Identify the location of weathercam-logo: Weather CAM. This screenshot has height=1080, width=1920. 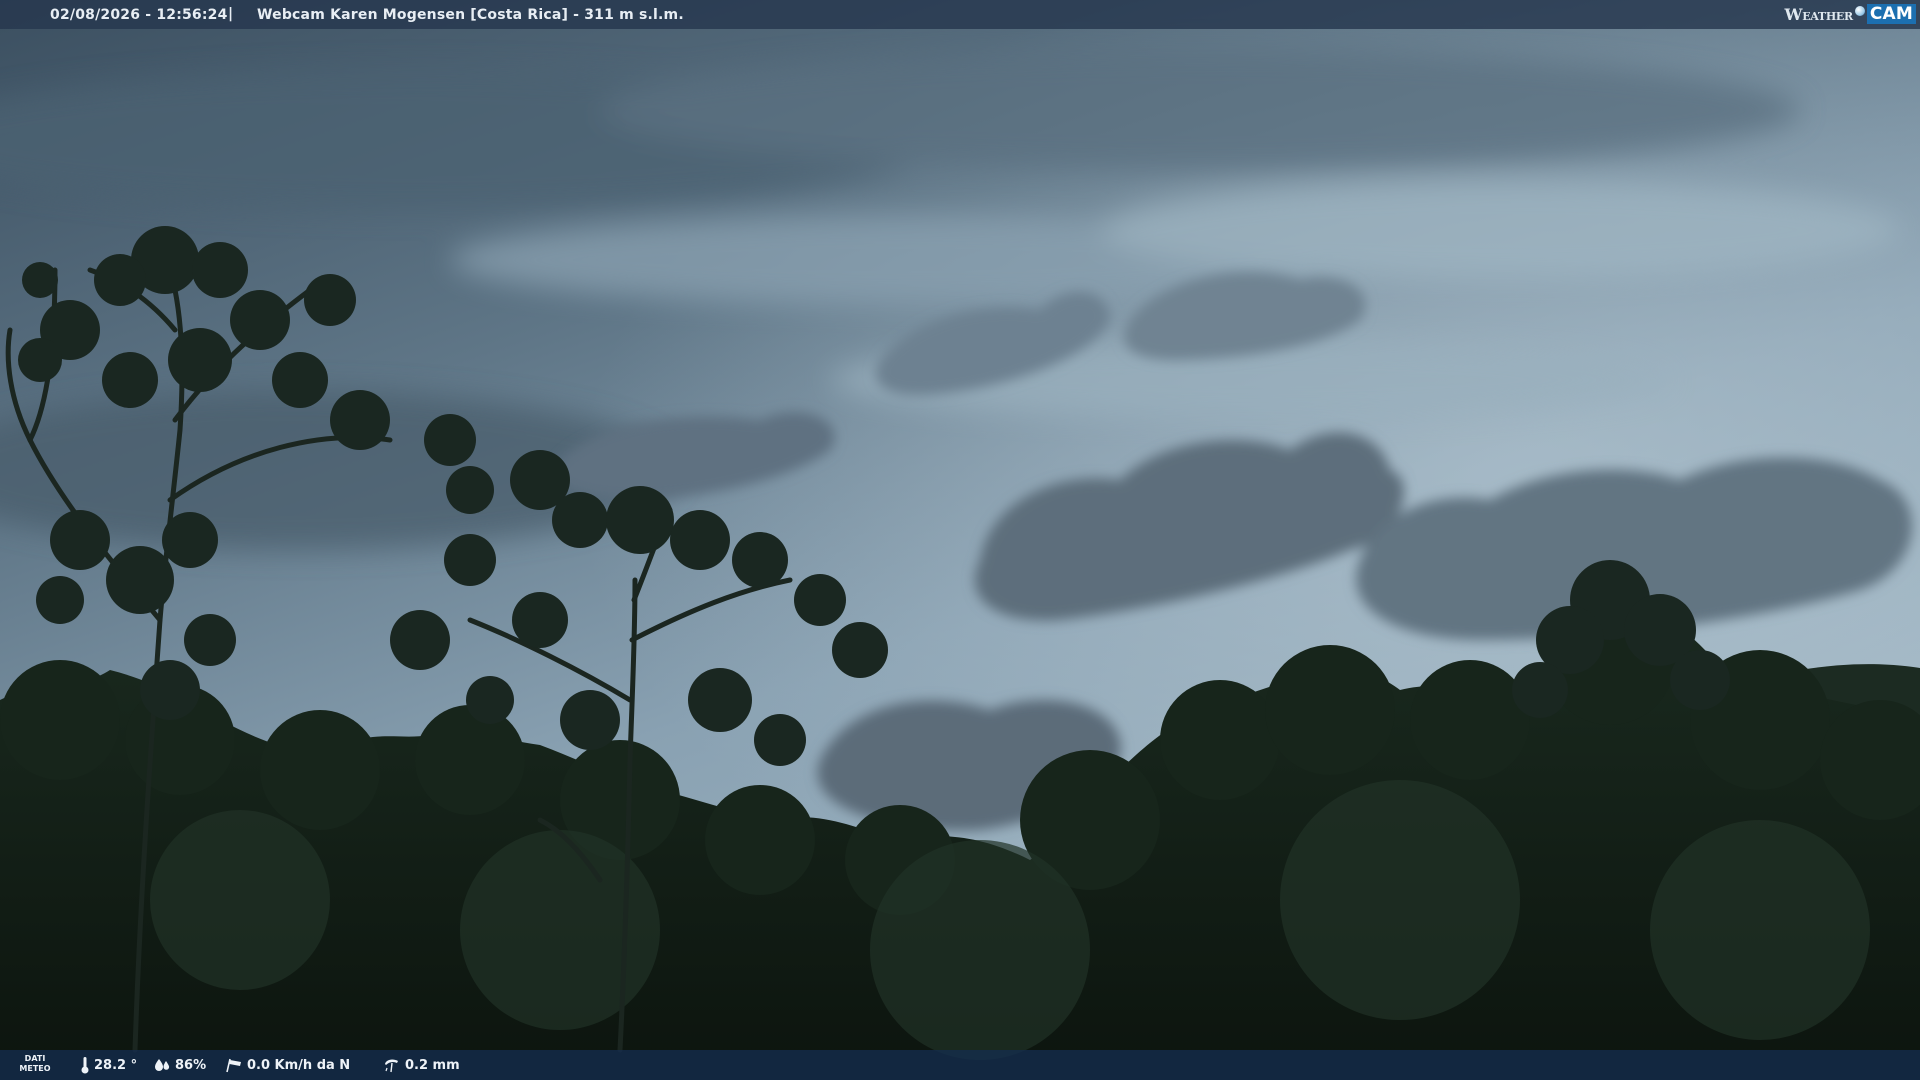
(1850, 14).